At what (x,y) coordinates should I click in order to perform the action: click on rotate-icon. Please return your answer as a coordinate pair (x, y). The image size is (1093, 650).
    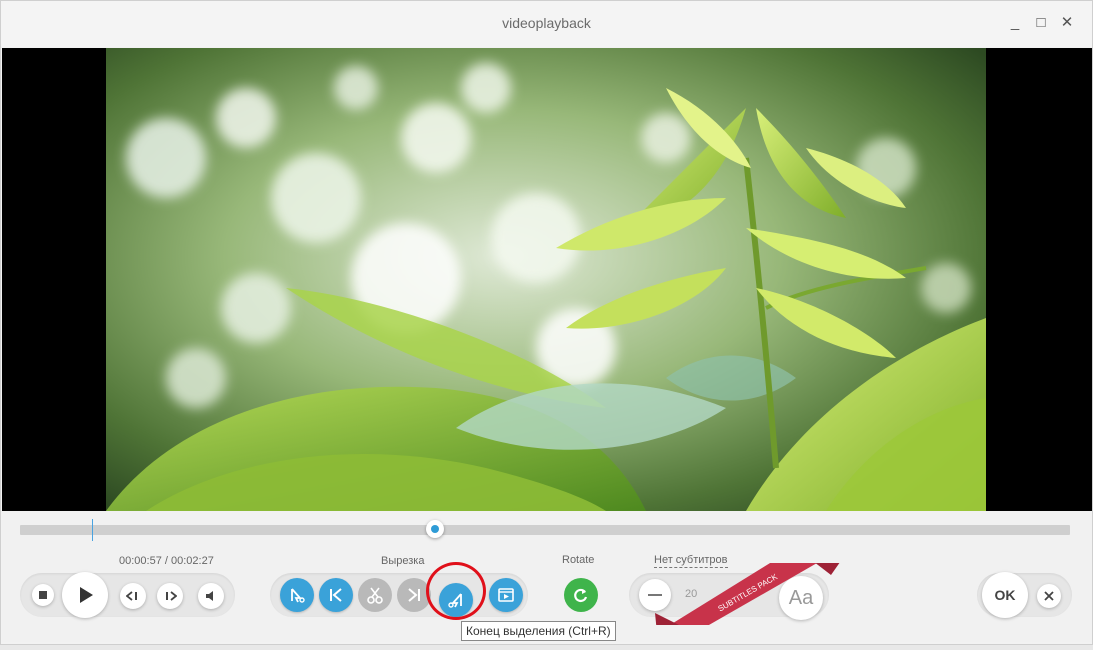
    Looking at the image, I should click on (581, 595).